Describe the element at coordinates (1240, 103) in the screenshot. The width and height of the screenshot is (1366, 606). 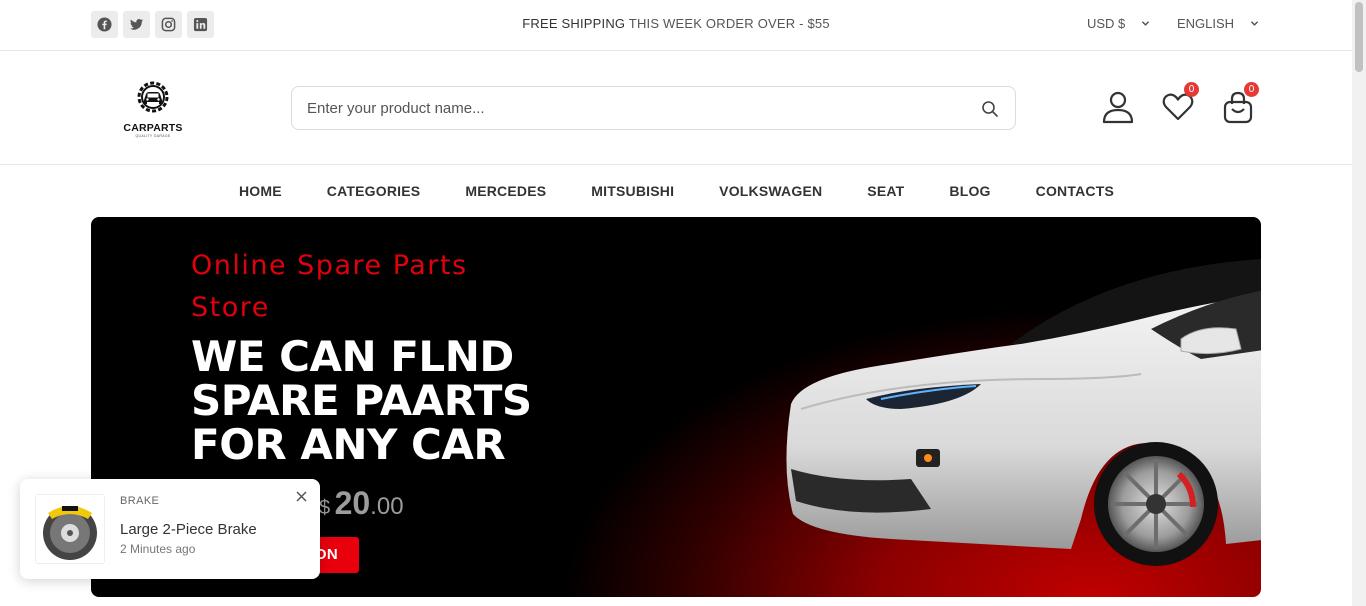
I see `cart-icon: 0` at that location.